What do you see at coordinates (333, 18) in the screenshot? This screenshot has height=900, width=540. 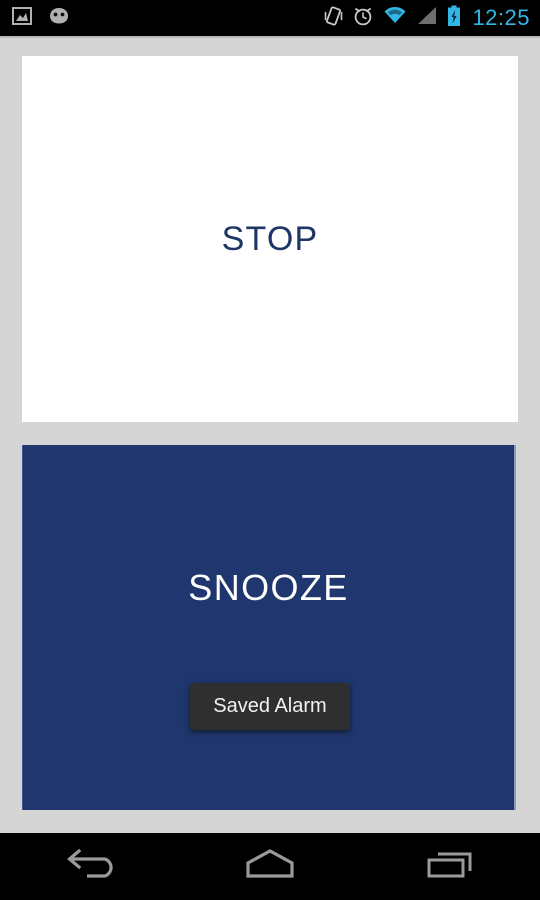 I see `vibrate-icon` at bounding box center [333, 18].